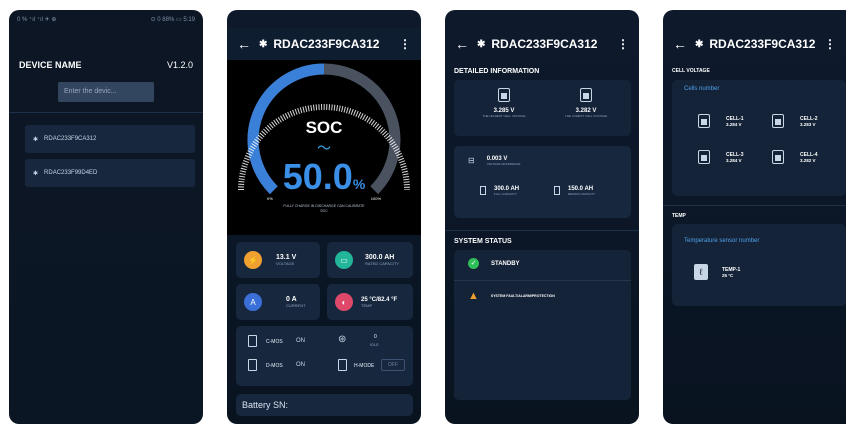 The image size is (846, 426). Describe the element at coordinates (795, 121) in the screenshot. I see `cell-item: CELL-2 3.283 V` at that location.